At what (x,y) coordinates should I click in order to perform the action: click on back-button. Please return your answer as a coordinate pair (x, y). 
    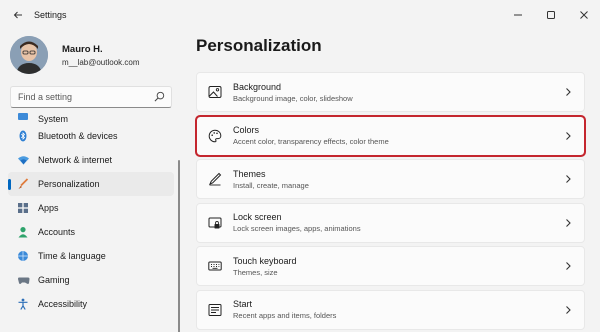
    Looking at the image, I should click on (18, 15).